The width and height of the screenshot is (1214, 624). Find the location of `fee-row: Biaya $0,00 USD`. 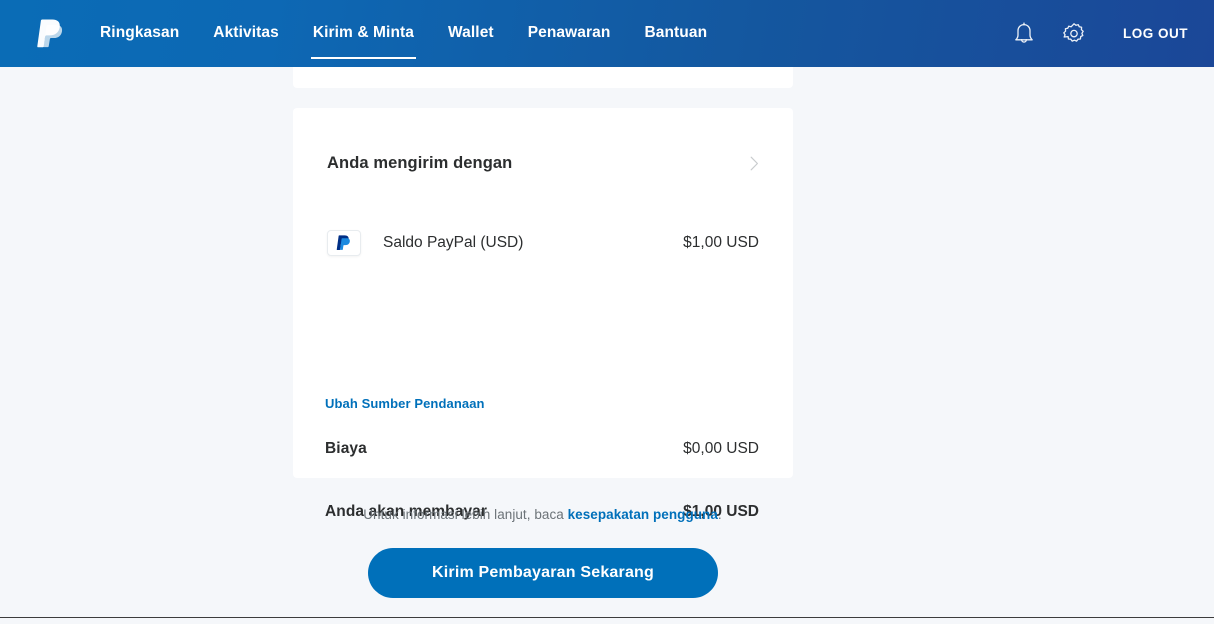

fee-row: Biaya $0,00 USD is located at coordinates (542, 449).